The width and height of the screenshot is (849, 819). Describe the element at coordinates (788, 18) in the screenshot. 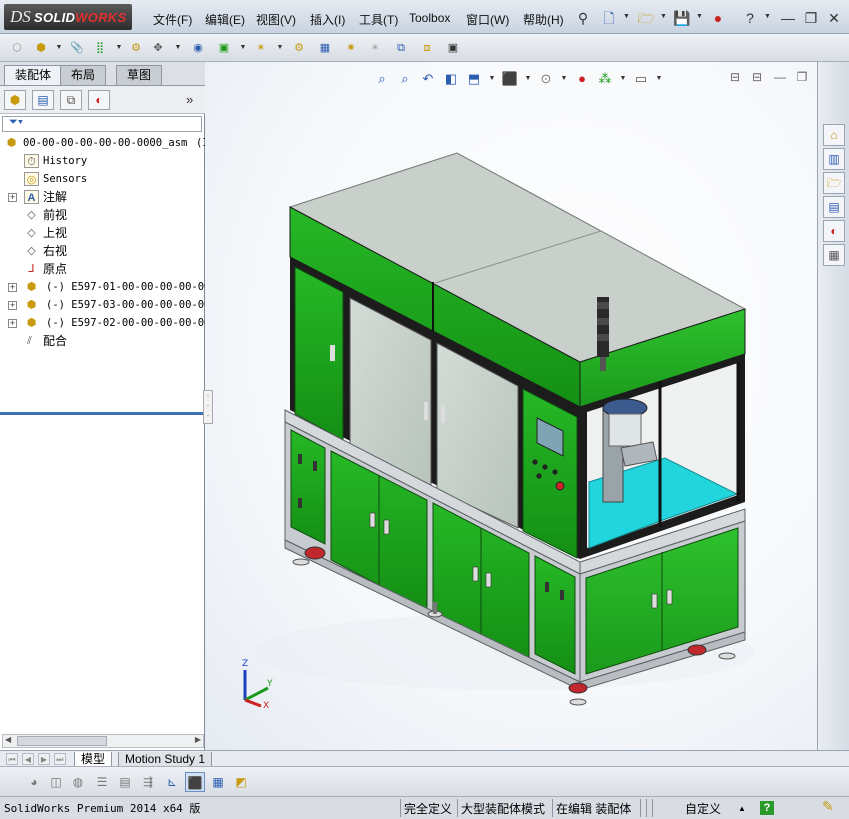

I see `minimize-icon: —` at that location.